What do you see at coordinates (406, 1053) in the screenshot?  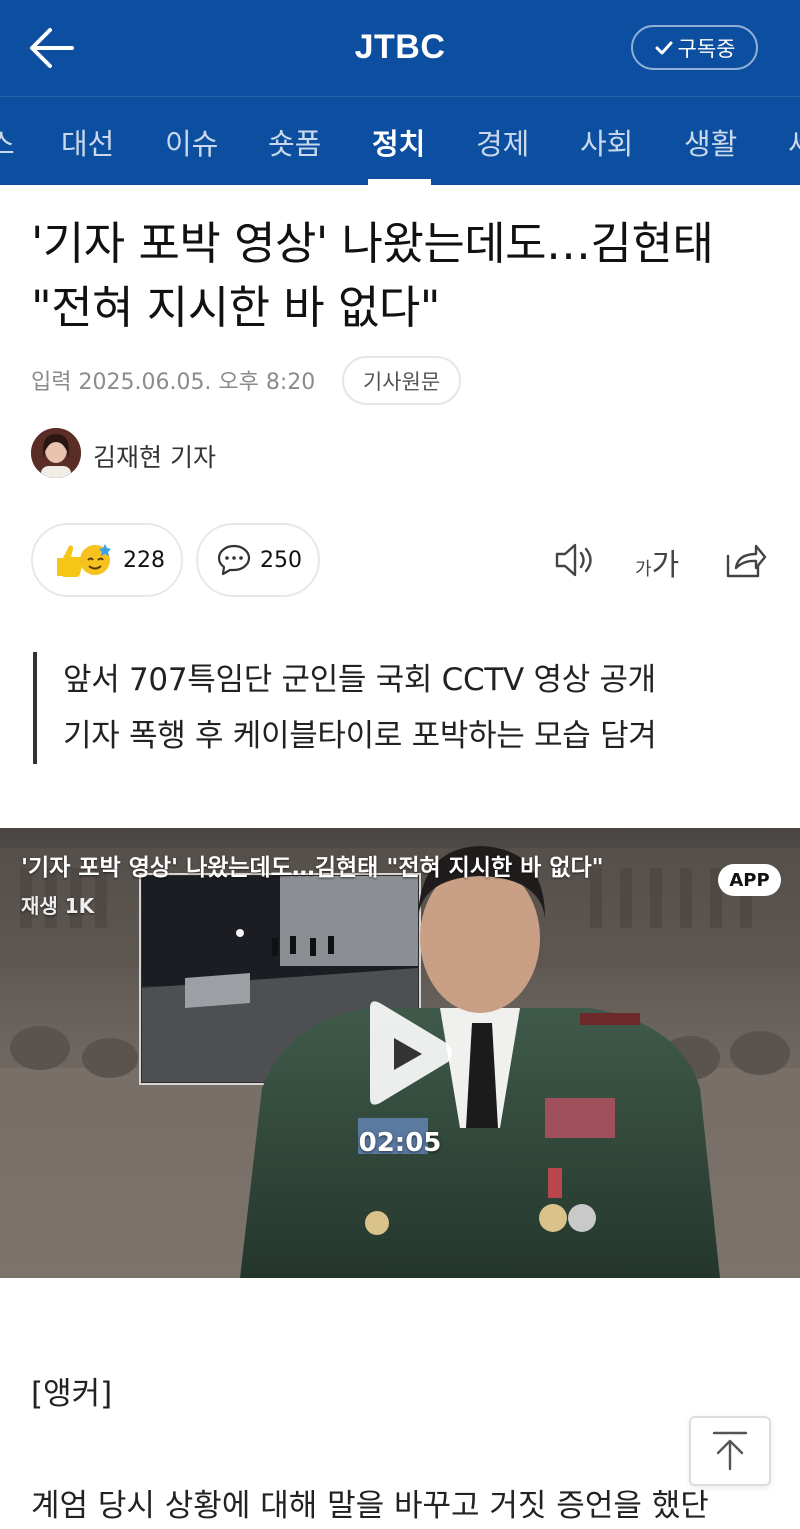 I see `play-icon` at bounding box center [406, 1053].